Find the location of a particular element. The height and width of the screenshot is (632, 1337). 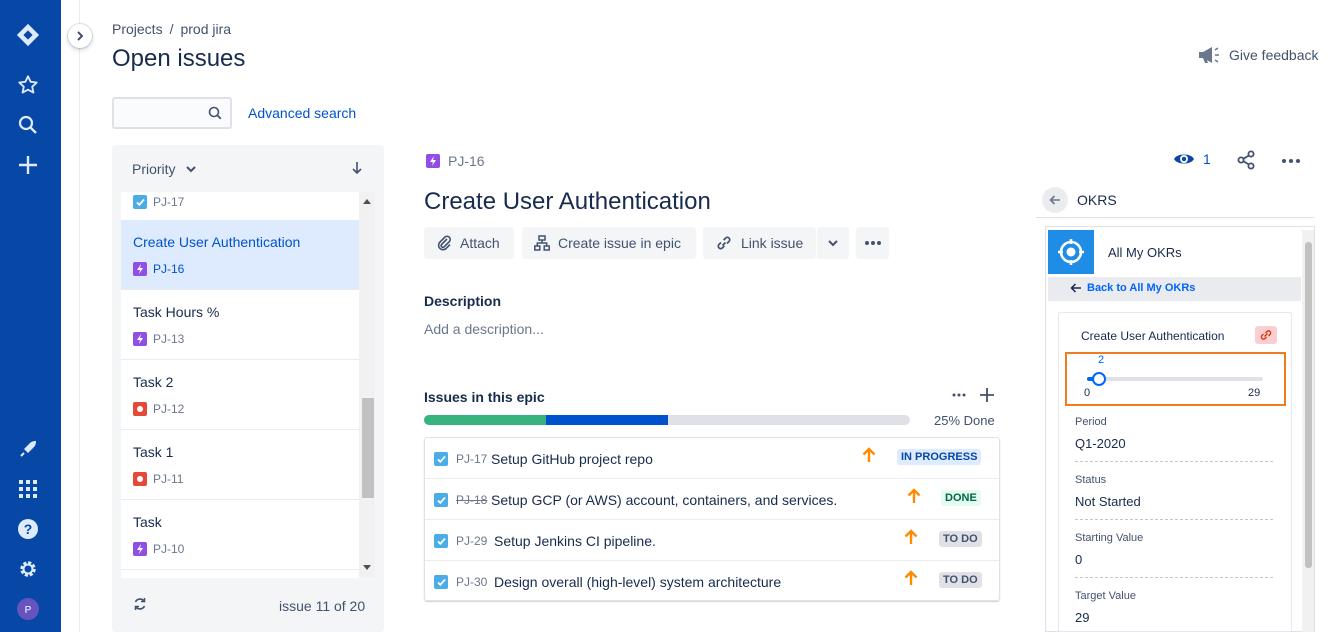

issue-title: Create User Authentication is located at coordinates (567, 202).